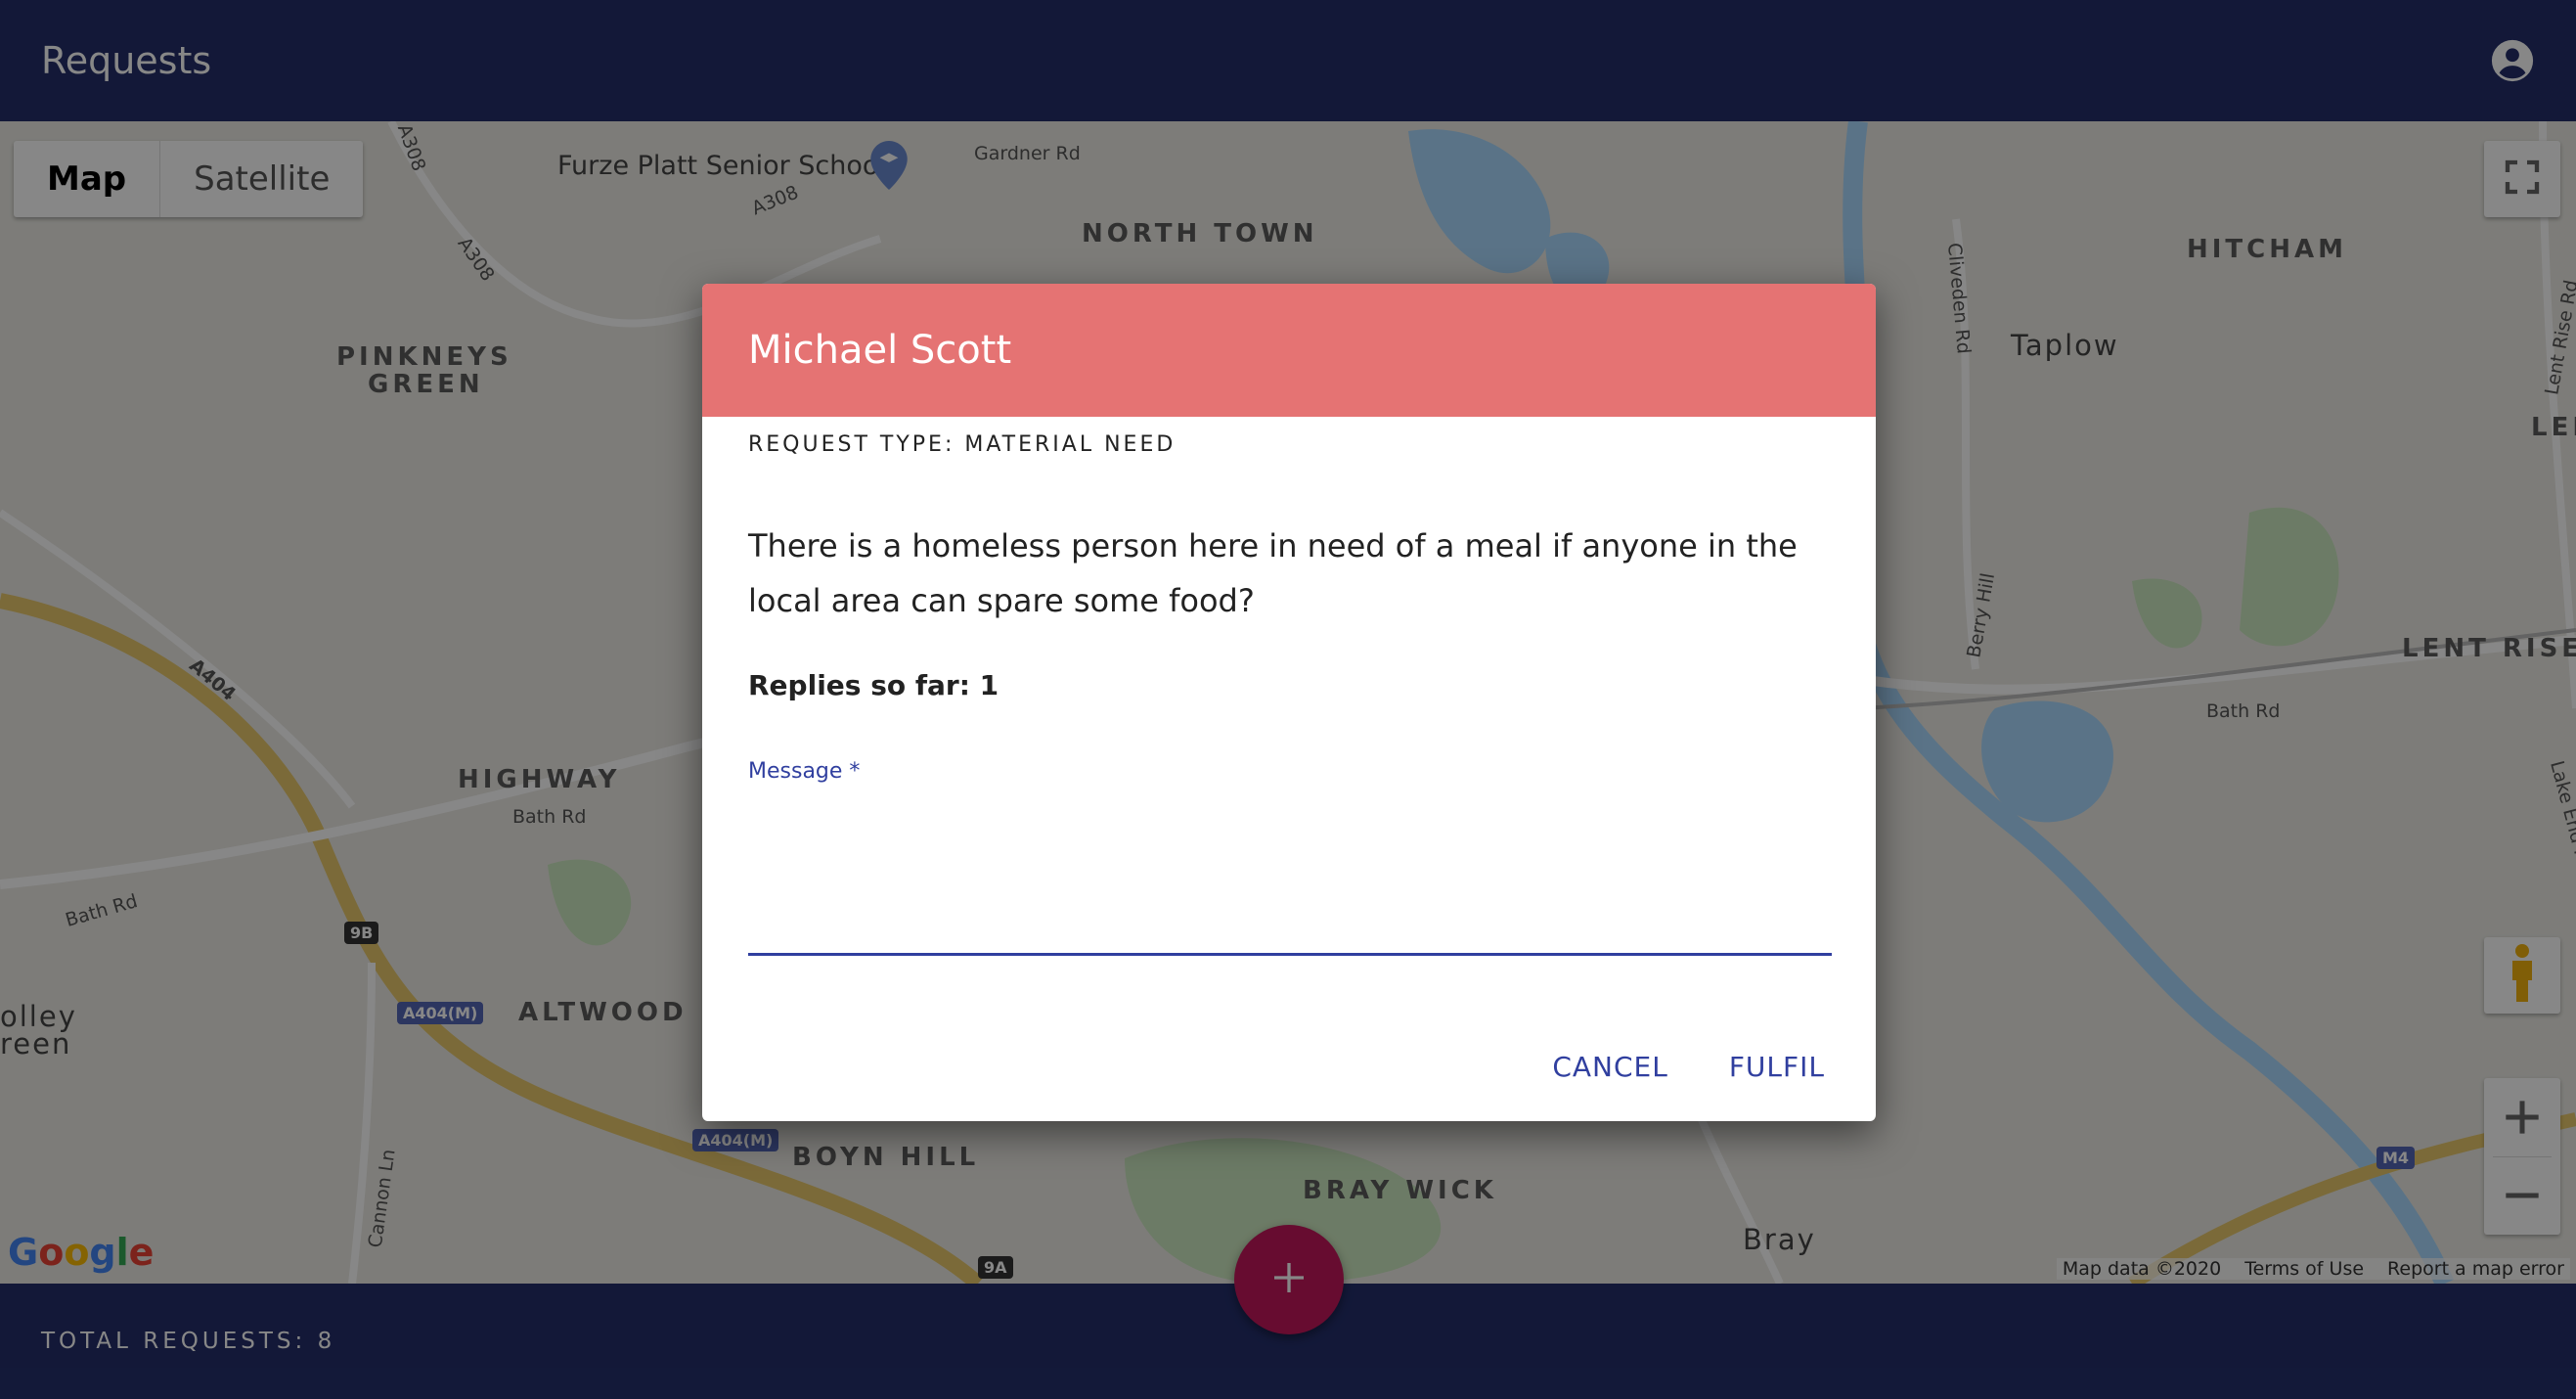 Image resolution: width=2576 pixels, height=1399 pixels. What do you see at coordinates (962, 444) in the screenshot?
I see `request-type: REQUEST TYPE: MATERIAL NEED` at bounding box center [962, 444].